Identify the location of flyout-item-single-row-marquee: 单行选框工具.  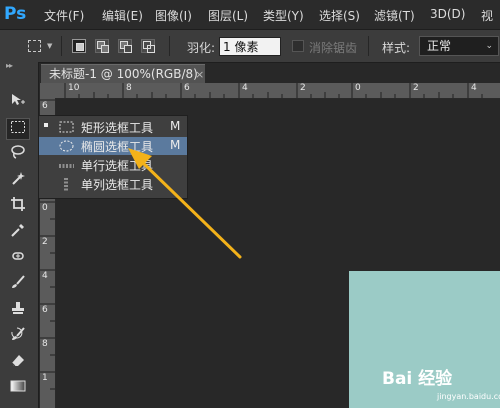
(113, 165).